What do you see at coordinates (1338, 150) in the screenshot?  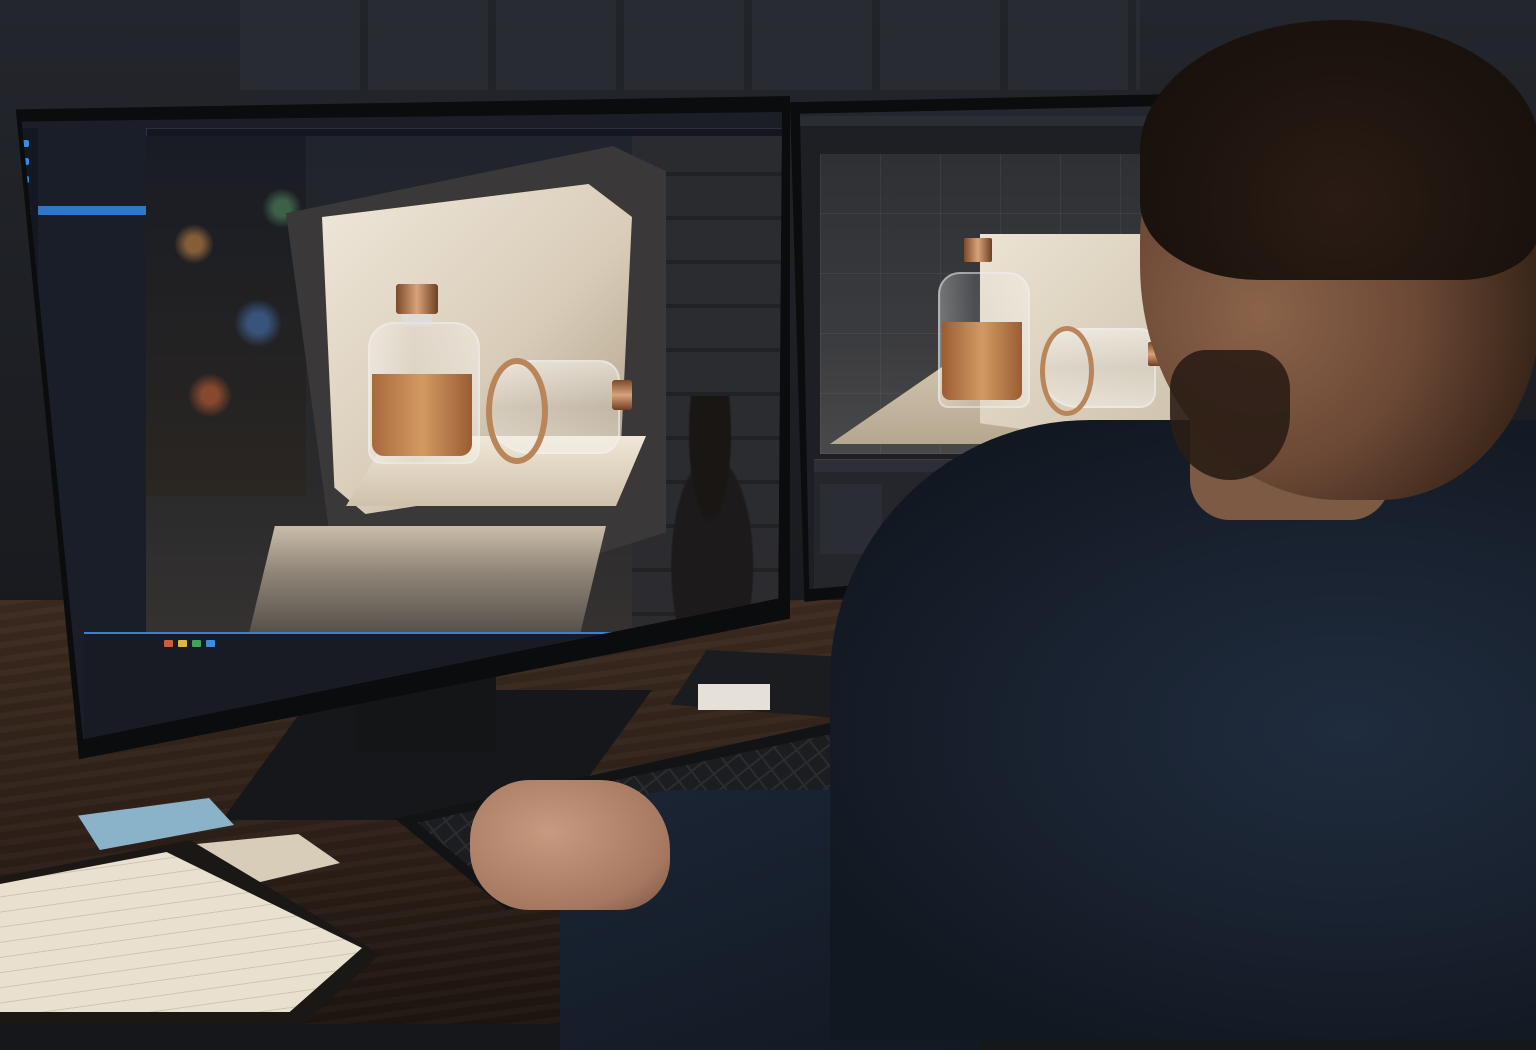 I see `person-hair` at bounding box center [1338, 150].